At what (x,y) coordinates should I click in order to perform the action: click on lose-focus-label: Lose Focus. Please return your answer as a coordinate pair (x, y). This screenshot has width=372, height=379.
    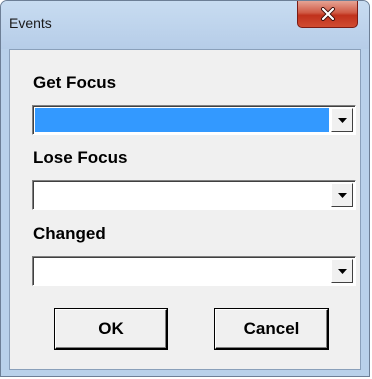
    Looking at the image, I should click on (80, 157).